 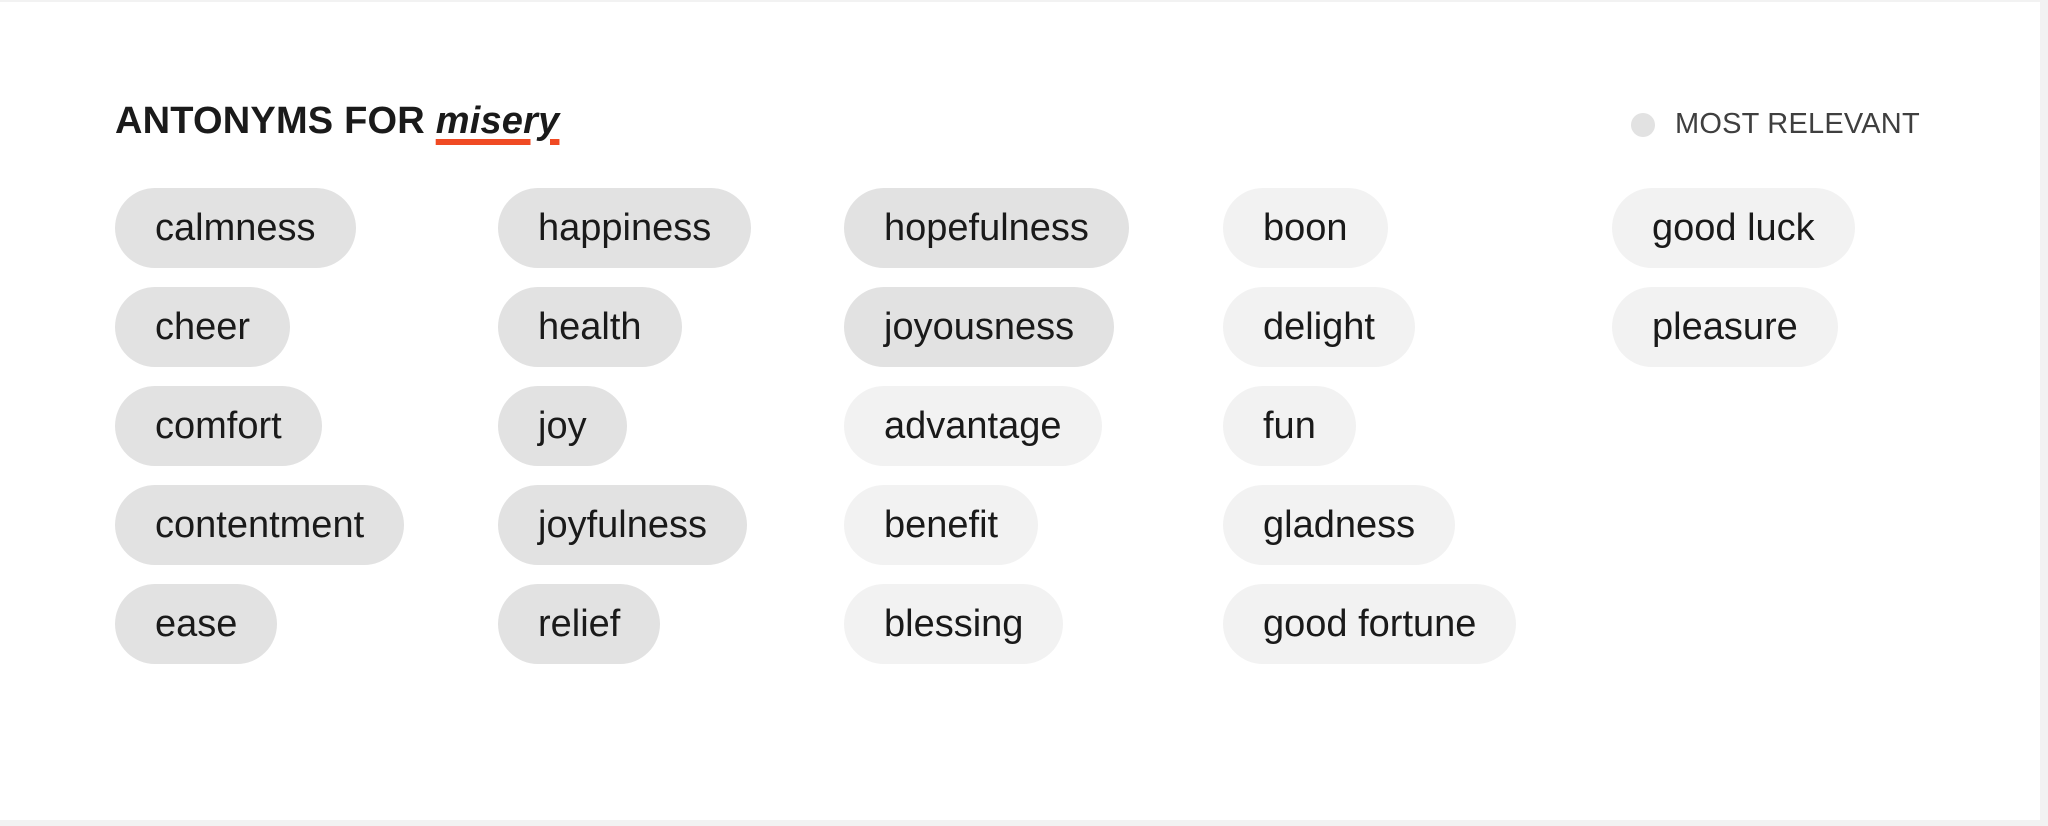 I want to click on antonym-pill: health, so click(x=590, y=327).